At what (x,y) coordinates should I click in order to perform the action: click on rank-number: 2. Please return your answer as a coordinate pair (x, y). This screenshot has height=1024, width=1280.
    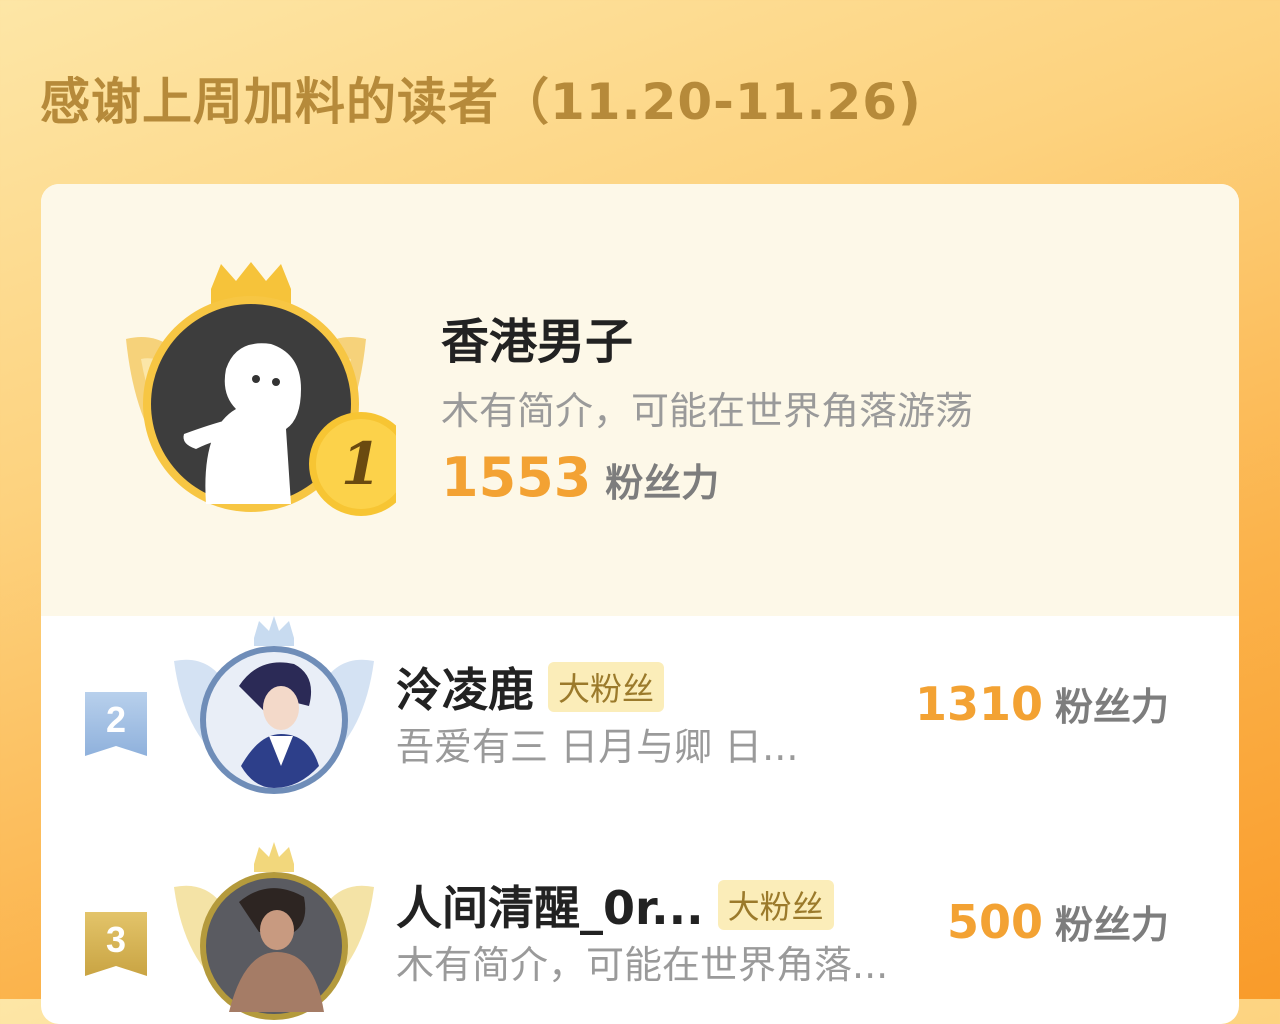
    Looking at the image, I should click on (116, 719).